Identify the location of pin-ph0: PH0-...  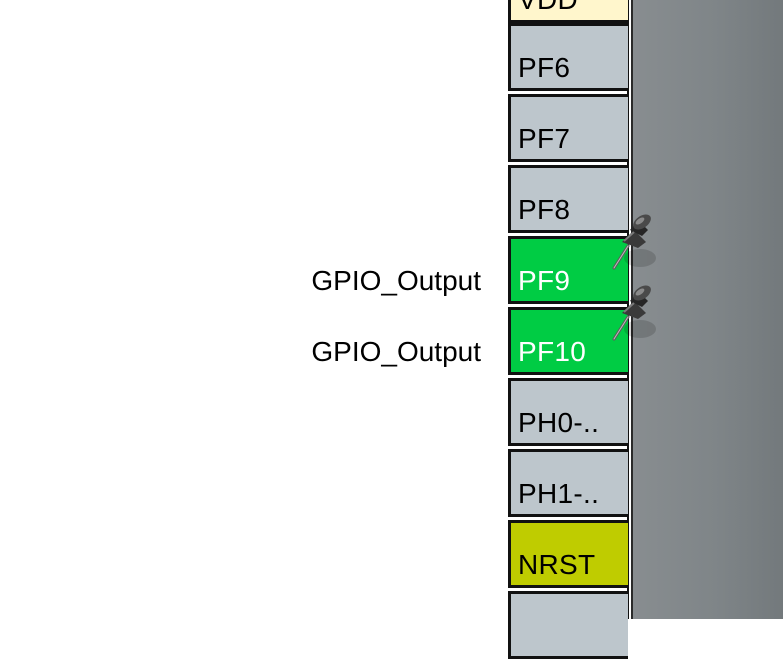
(568, 412).